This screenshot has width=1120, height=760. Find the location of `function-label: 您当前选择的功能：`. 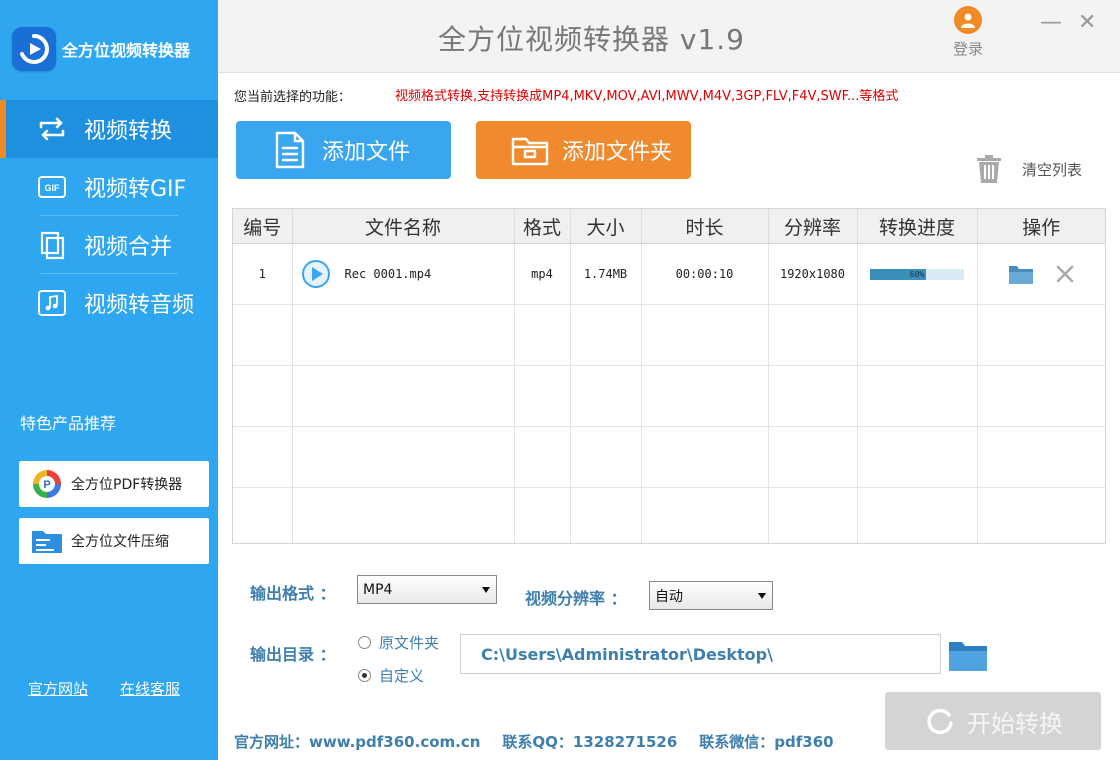

function-label: 您当前选择的功能： is located at coordinates (293, 97).